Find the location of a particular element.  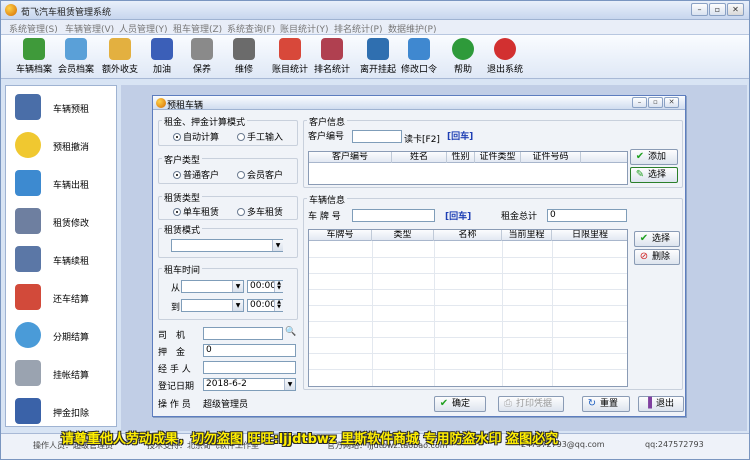

sidebar-item-installment: 分期结算 is located at coordinates (61, 335).